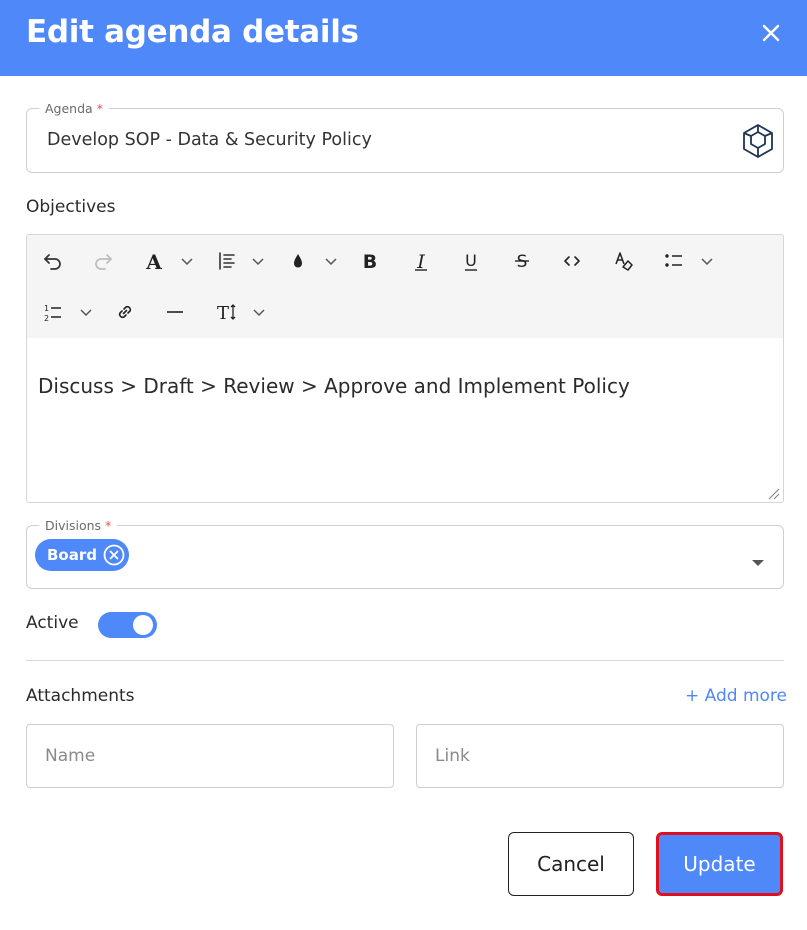  Describe the element at coordinates (74, 108) in the screenshot. I see `agenda-label: Agenda *` at that location.